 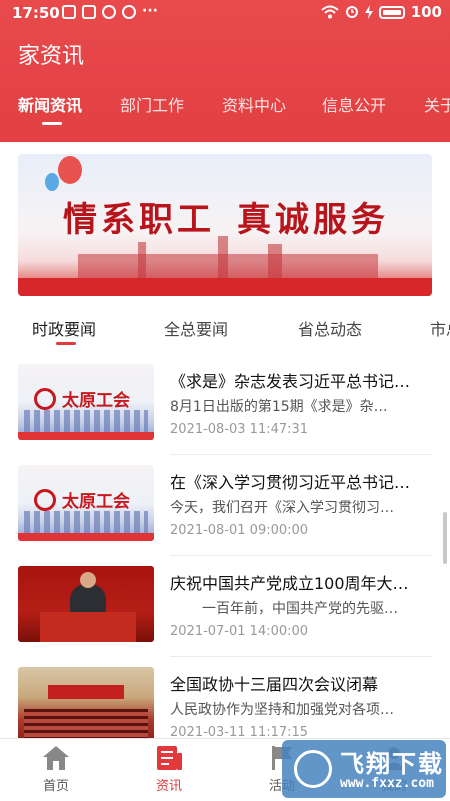 What do you see at coordinates (150, 11) in the screenshot?
I see `more-notifications-icon: ···` at bounding box center [150, 11].